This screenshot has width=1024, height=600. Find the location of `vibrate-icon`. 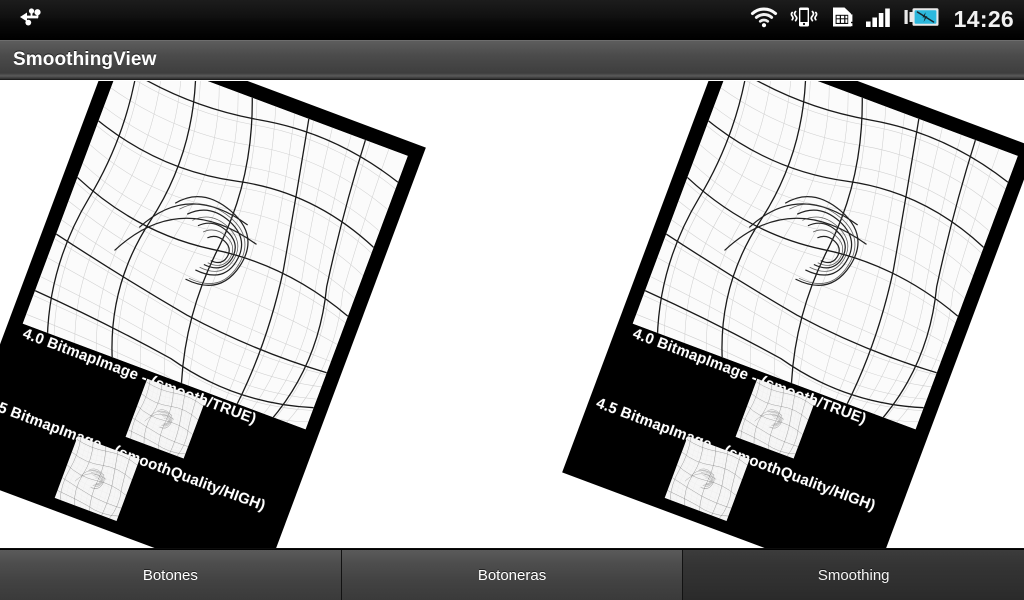

vibrate-icon is located at coordinates (804, 19).